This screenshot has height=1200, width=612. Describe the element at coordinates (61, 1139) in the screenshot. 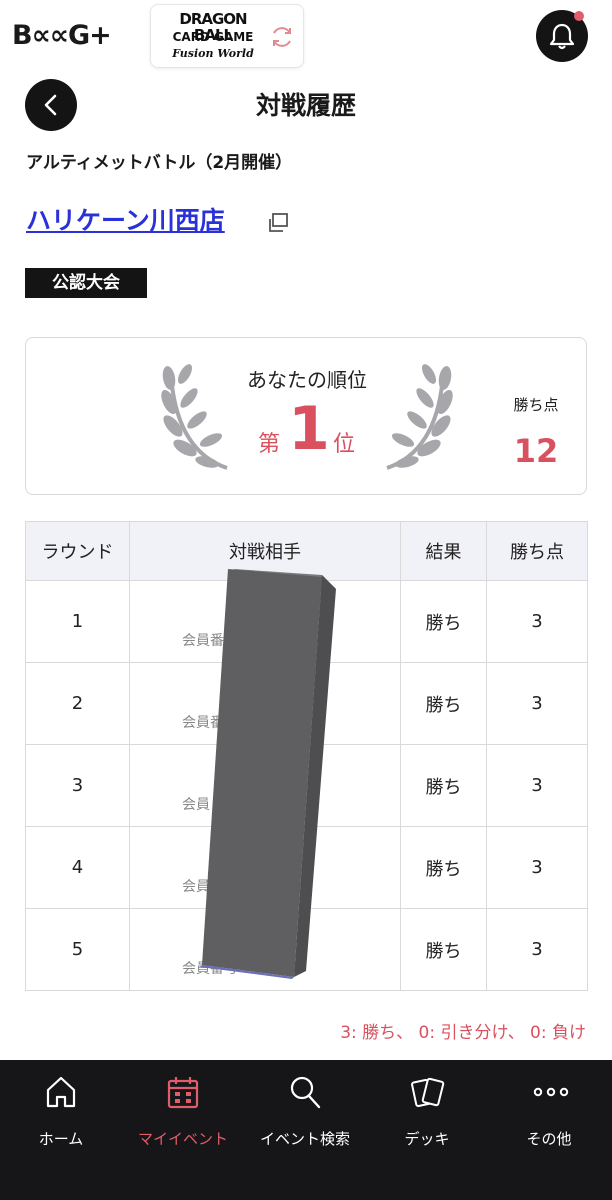

I see `nav-home-label: ホーム` at that location.